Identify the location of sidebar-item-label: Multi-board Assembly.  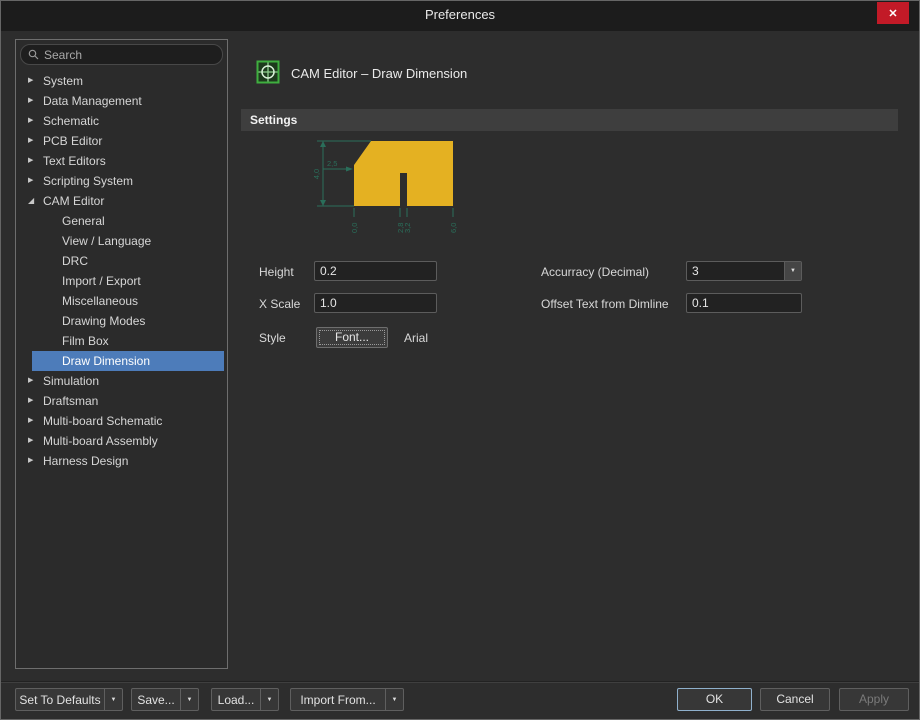
(100, 441).